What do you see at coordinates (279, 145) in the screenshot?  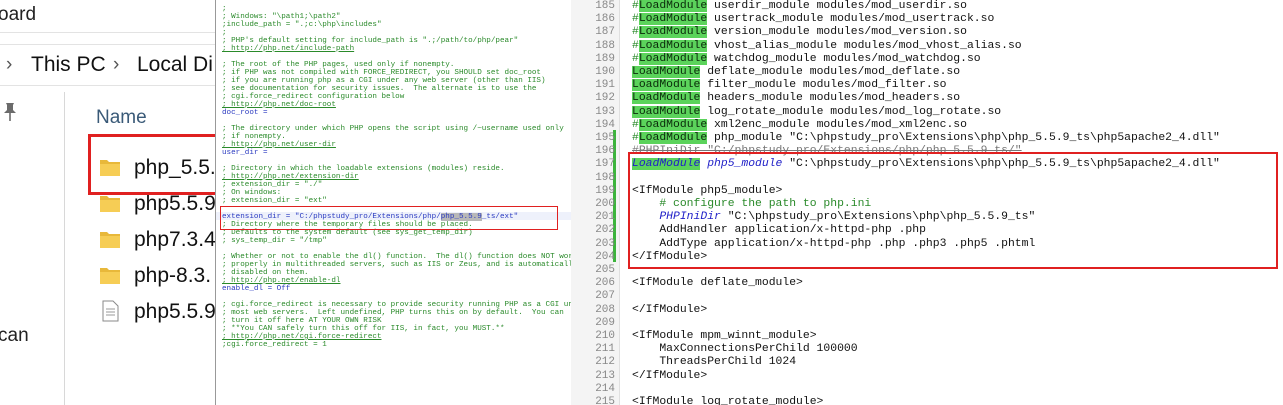 I see `code-line: ; http://php.net/user-dir` at bounding box center [279, 145].